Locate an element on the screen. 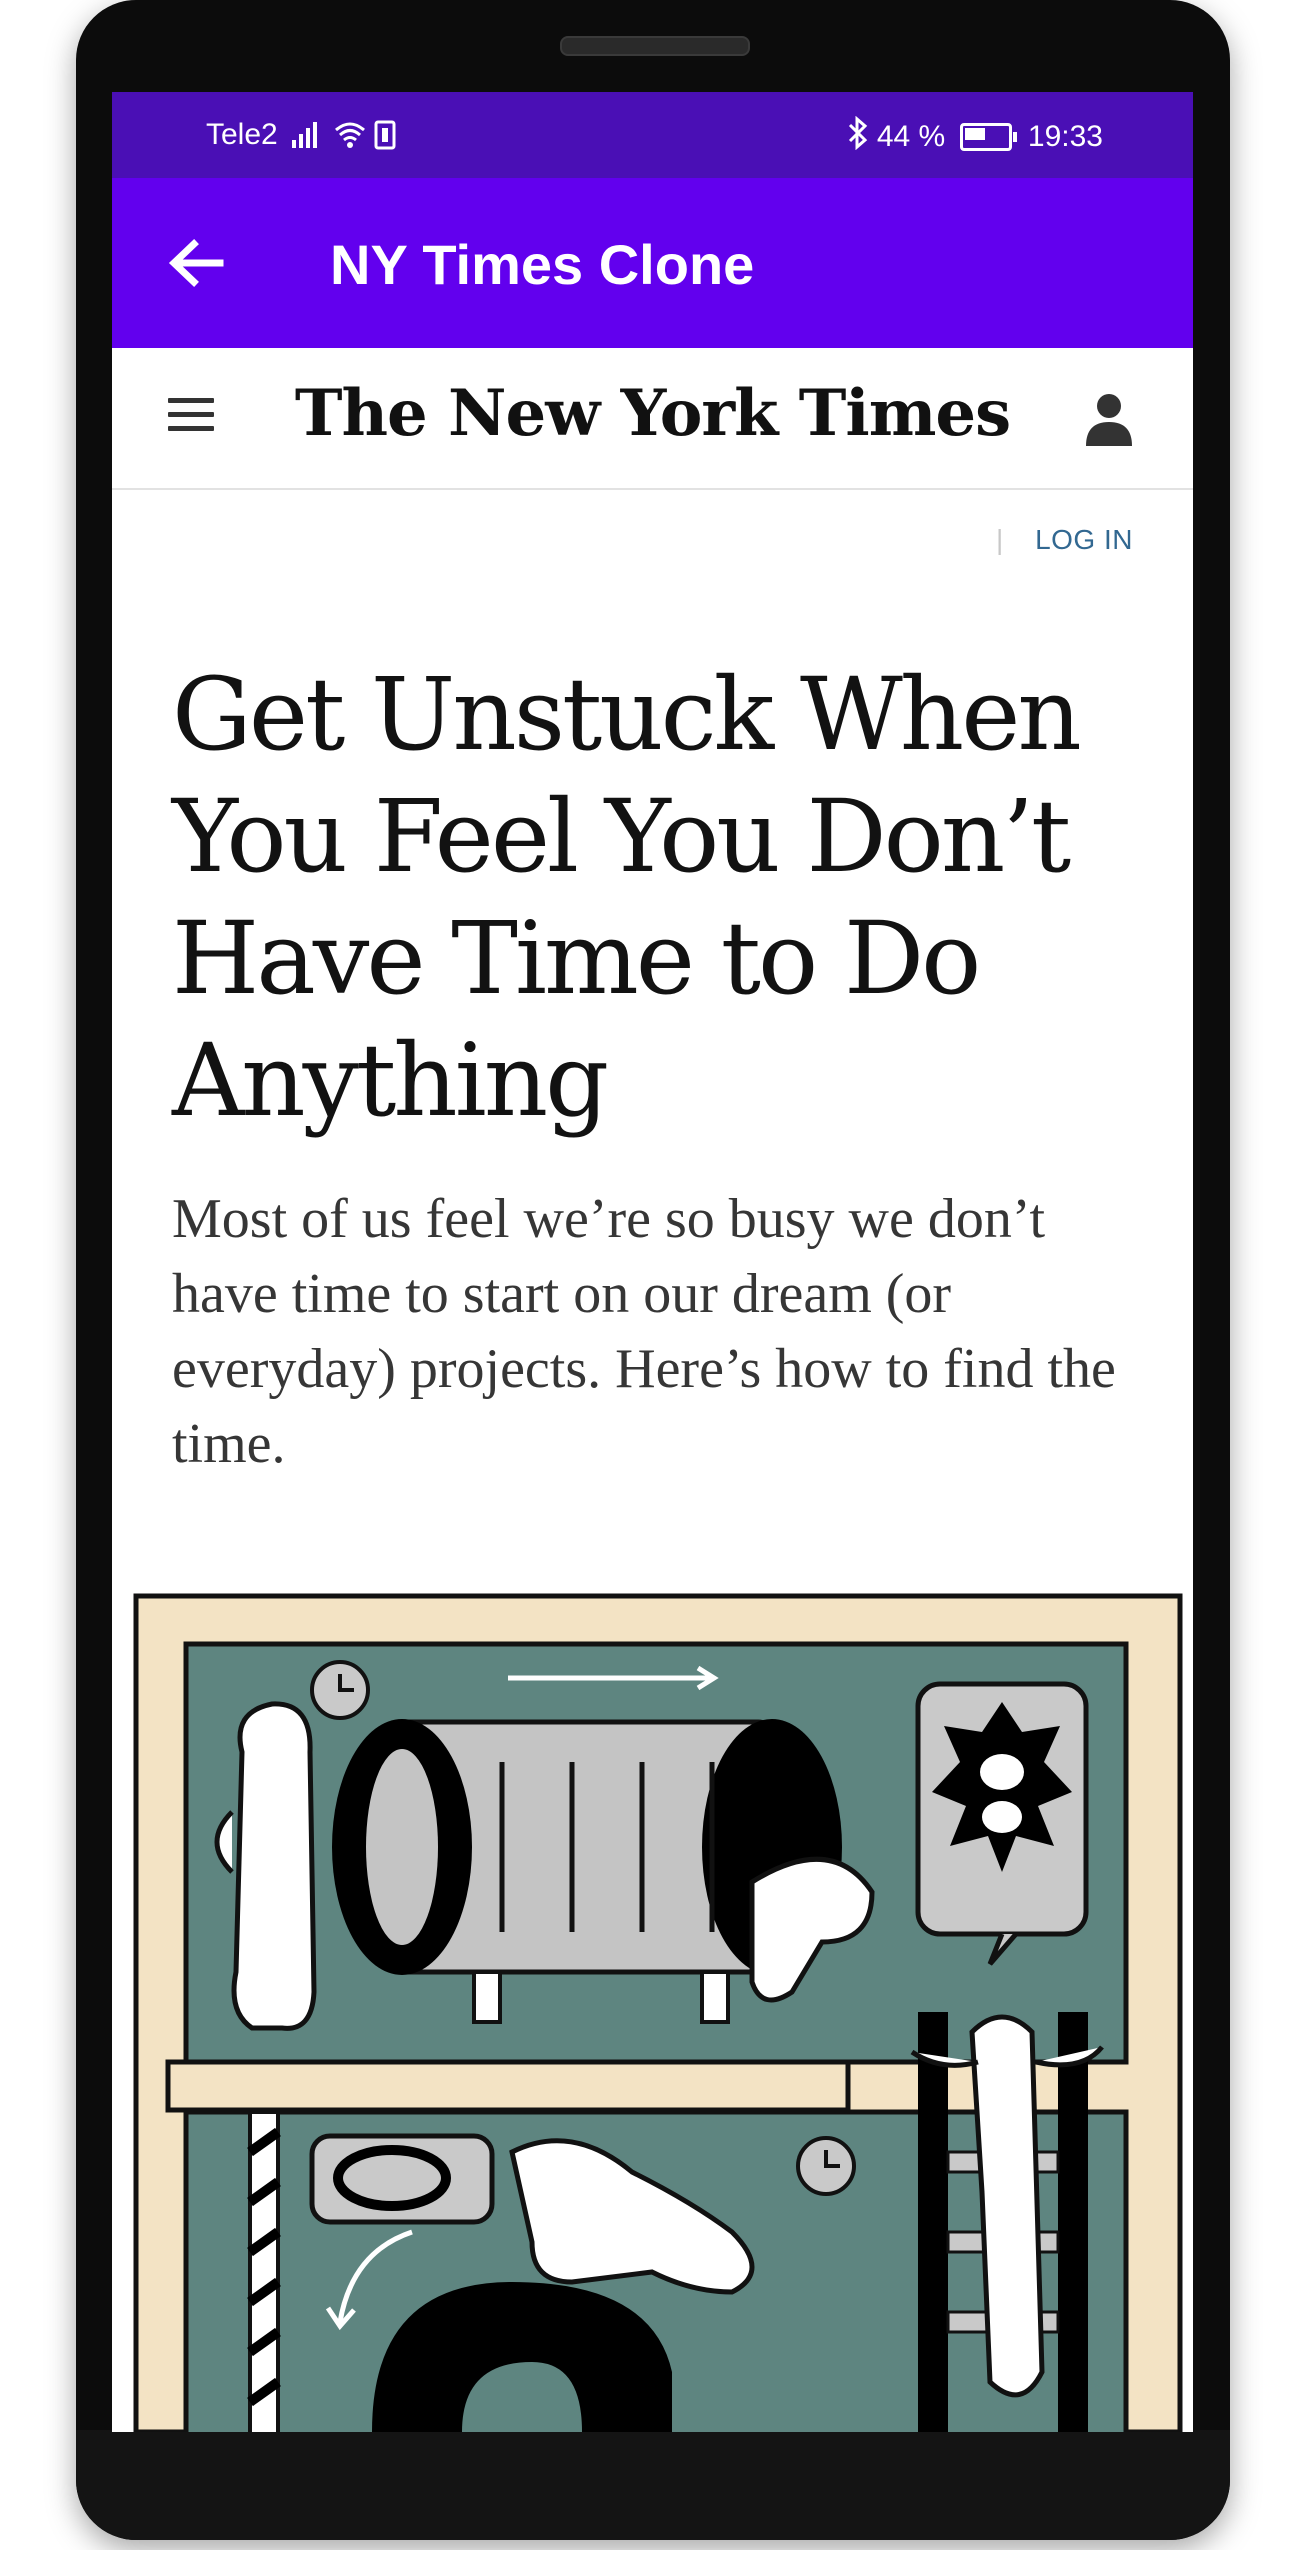 The height and width of the screenshot is (2550, 1305). battery-icon is located at coordinates (988, 137).